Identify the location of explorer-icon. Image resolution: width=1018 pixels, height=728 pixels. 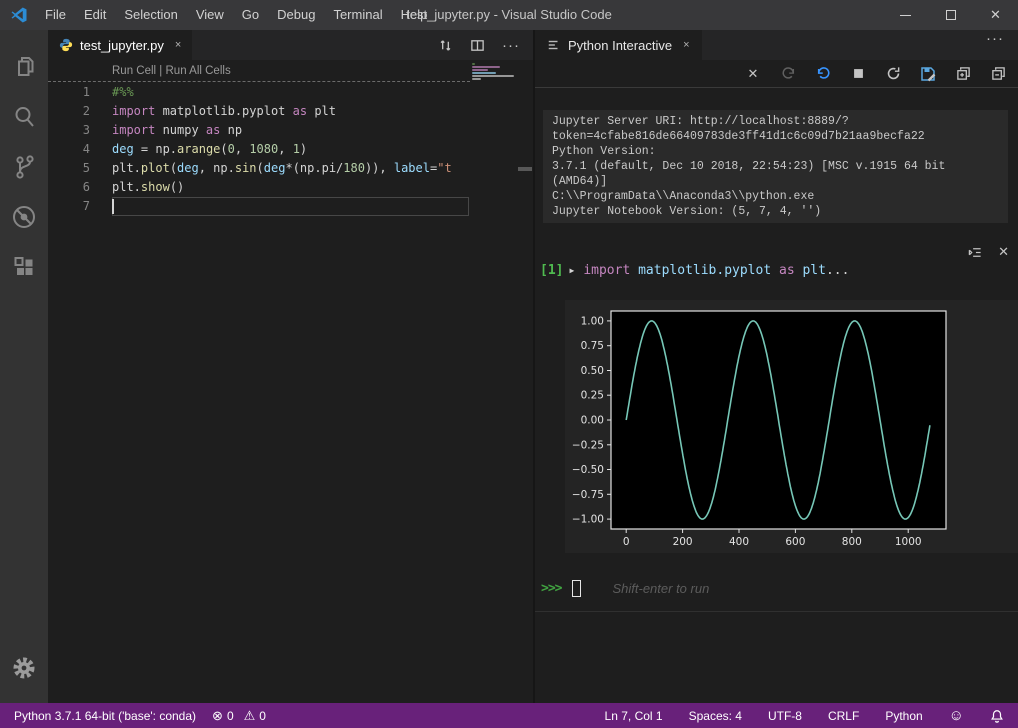
(24, 67).